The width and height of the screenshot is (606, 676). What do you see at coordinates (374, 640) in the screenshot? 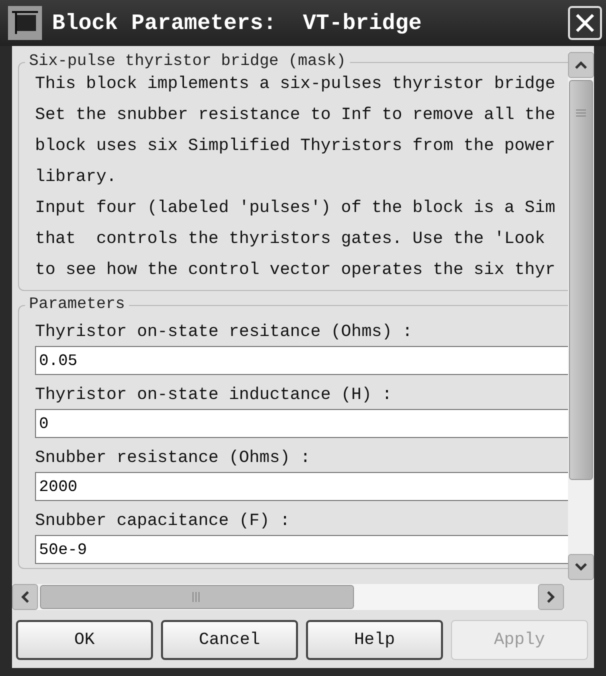
I see `dialog-button: Help` at bounding box center [374, 640].